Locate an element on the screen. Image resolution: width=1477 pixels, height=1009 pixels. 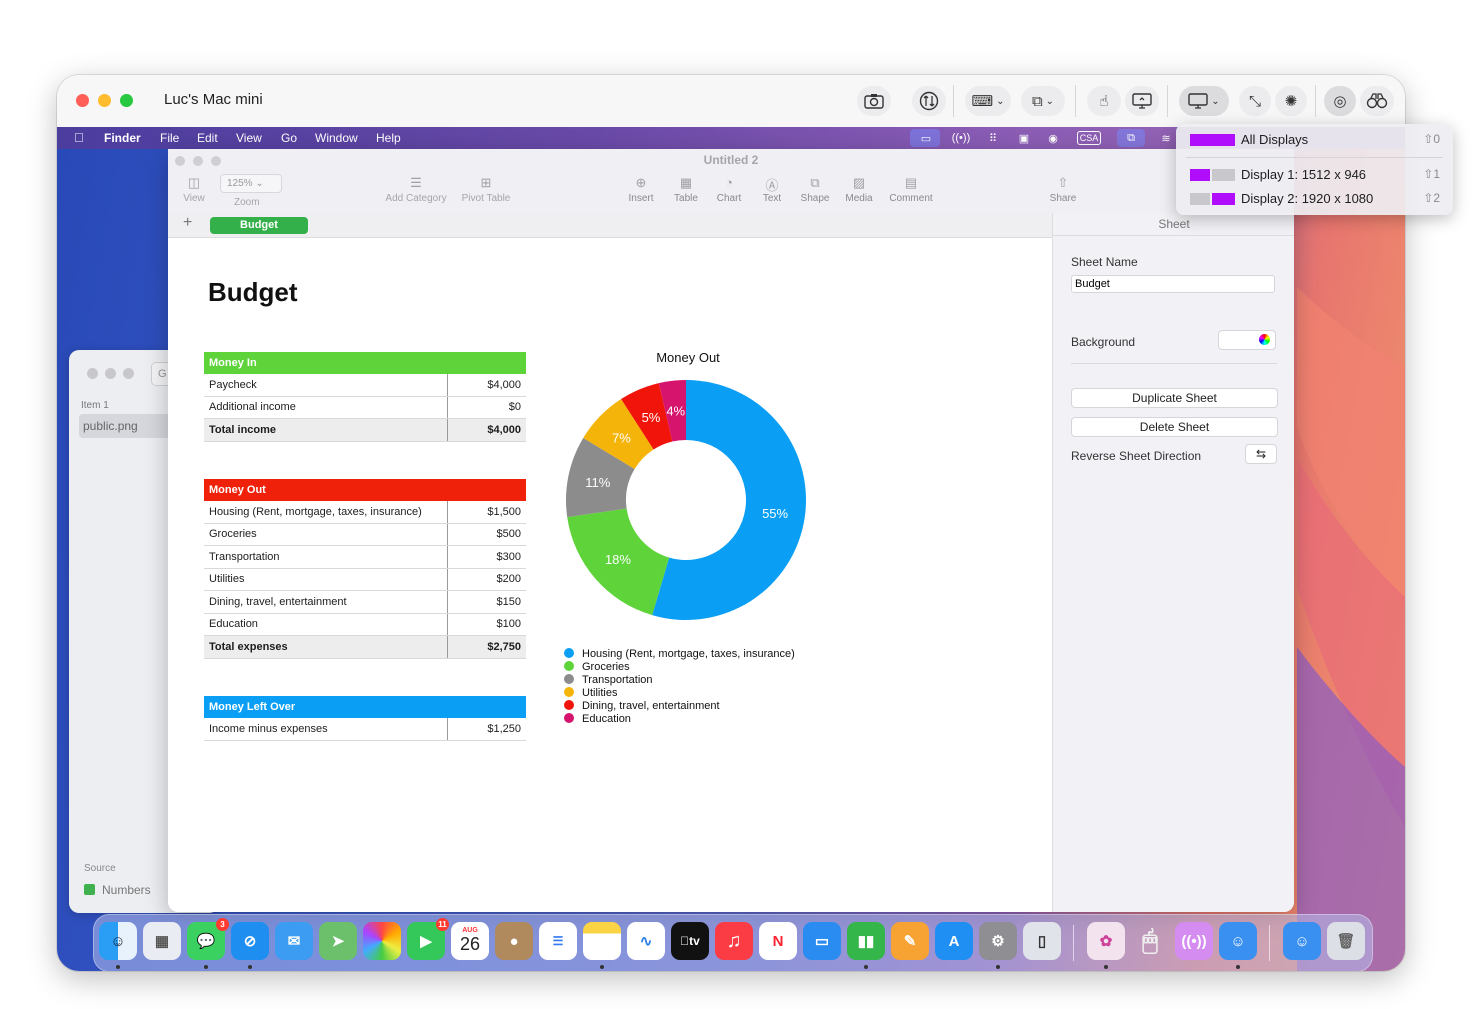
dock-preview-icon: ✿ is located at coordinates (1106, 941).